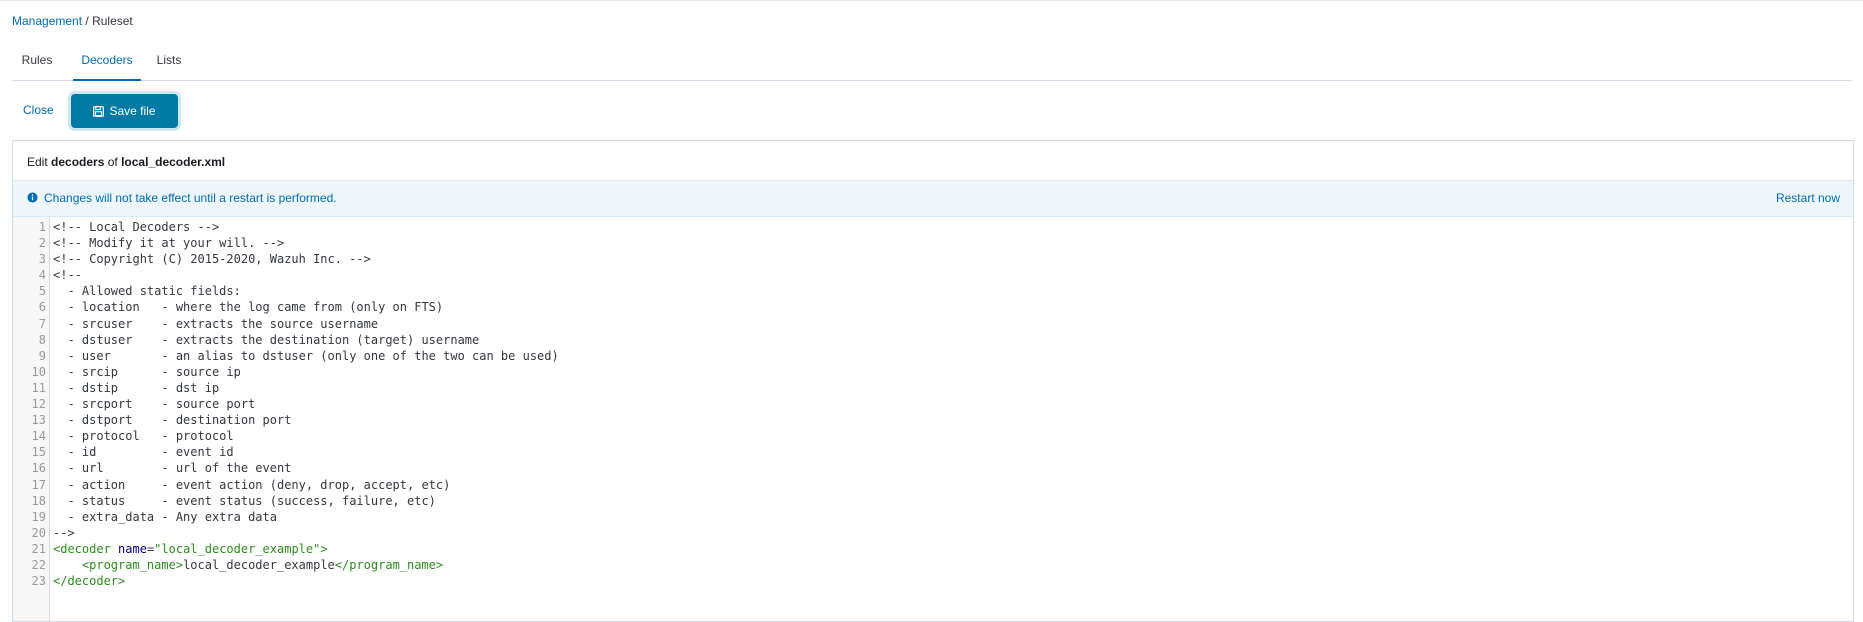  I want to click on line-number: 11, so click(38, 387).